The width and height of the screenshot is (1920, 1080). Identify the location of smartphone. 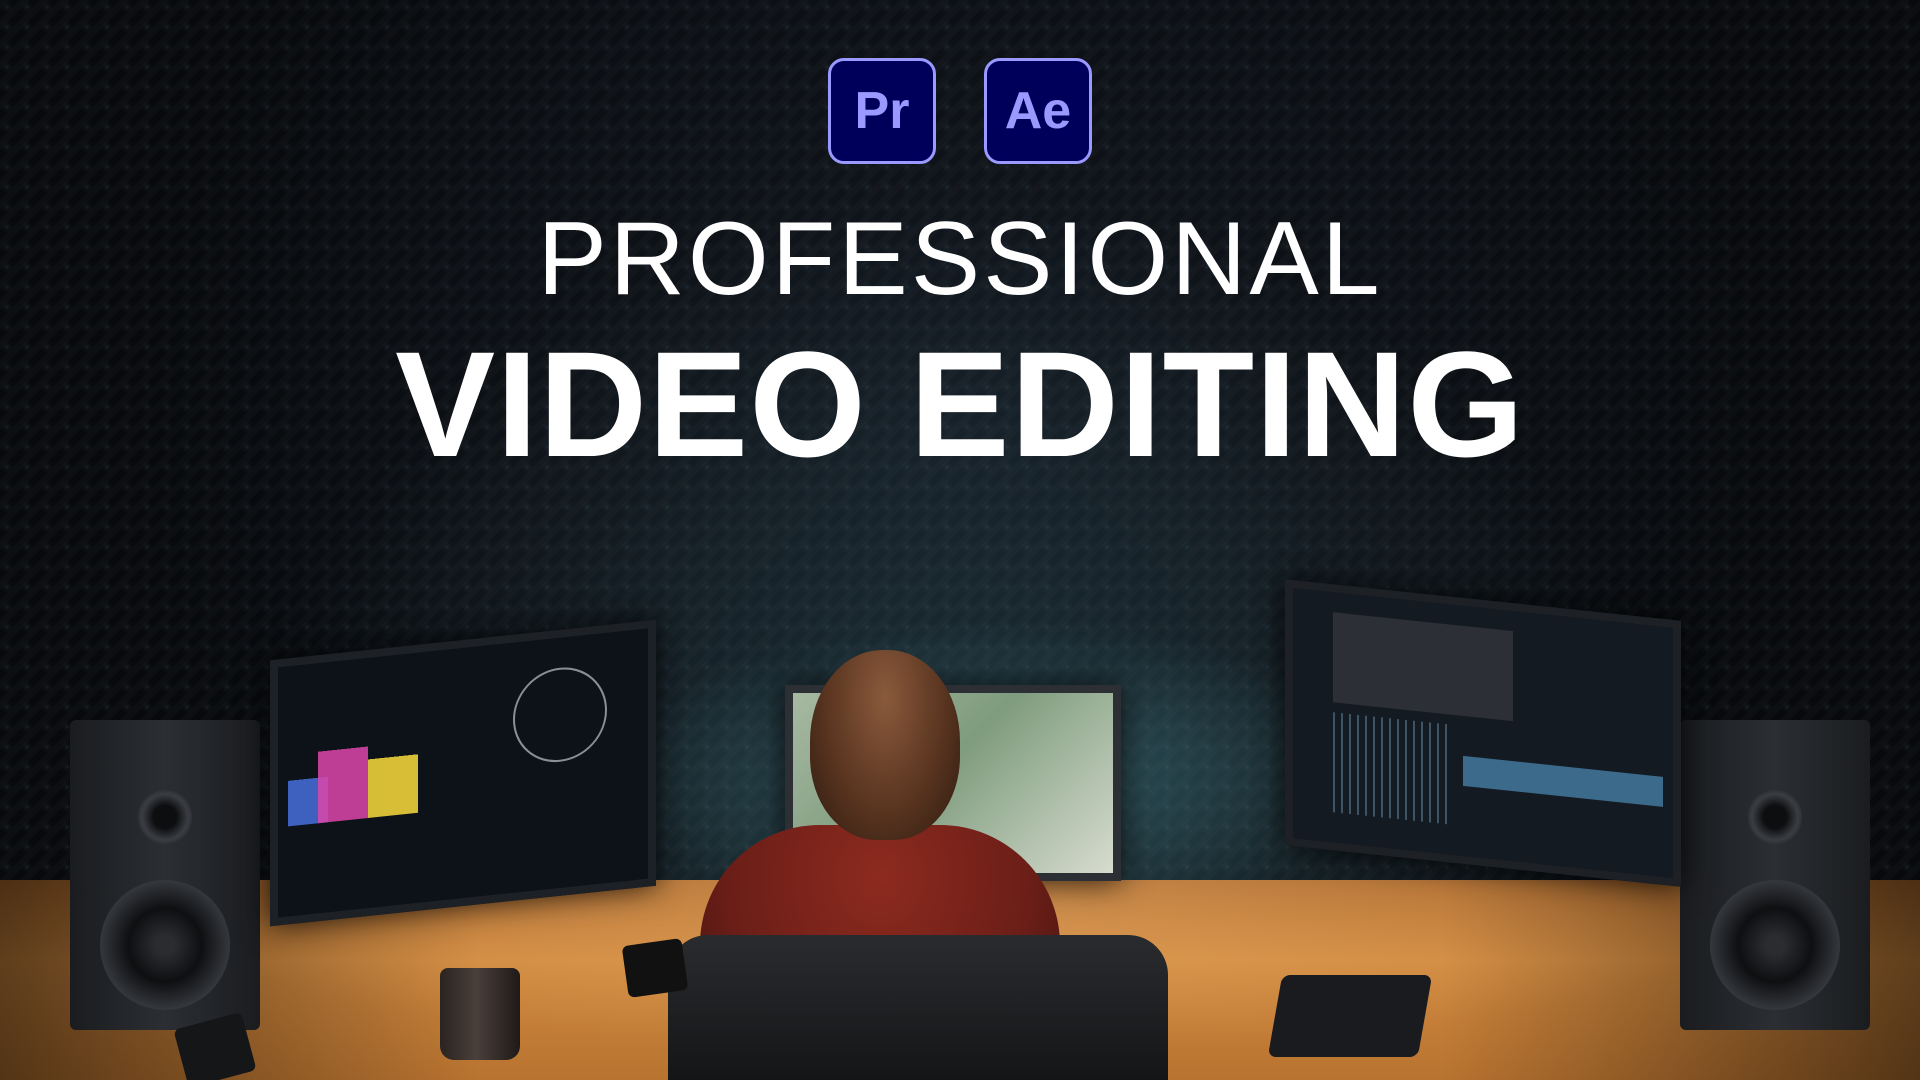
(655, 968).